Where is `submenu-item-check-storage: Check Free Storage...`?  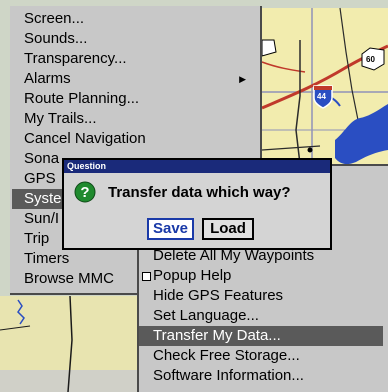
submenu-item-check-storage: Check Free Storage... is located at coordinates (261, 356).